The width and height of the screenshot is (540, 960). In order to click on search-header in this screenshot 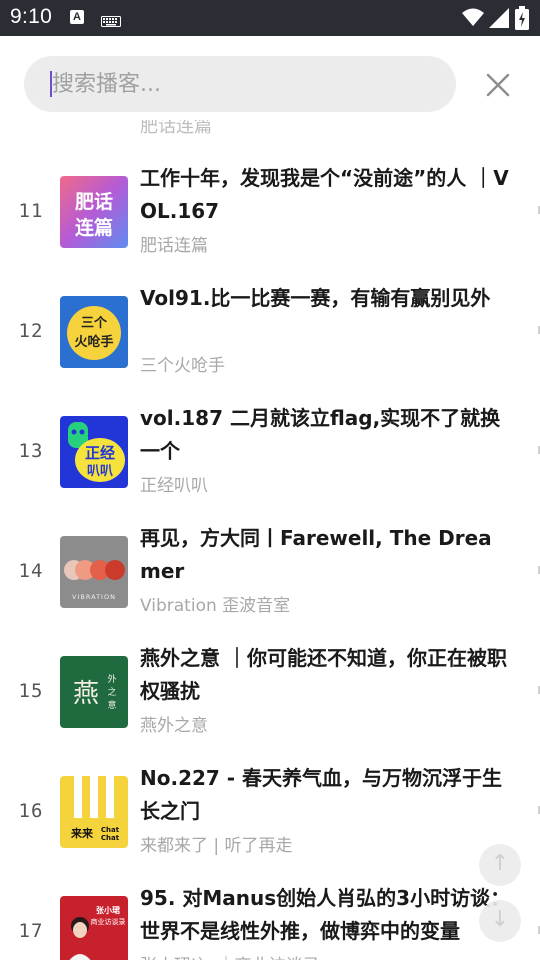, I will do `click(270, 78)`.